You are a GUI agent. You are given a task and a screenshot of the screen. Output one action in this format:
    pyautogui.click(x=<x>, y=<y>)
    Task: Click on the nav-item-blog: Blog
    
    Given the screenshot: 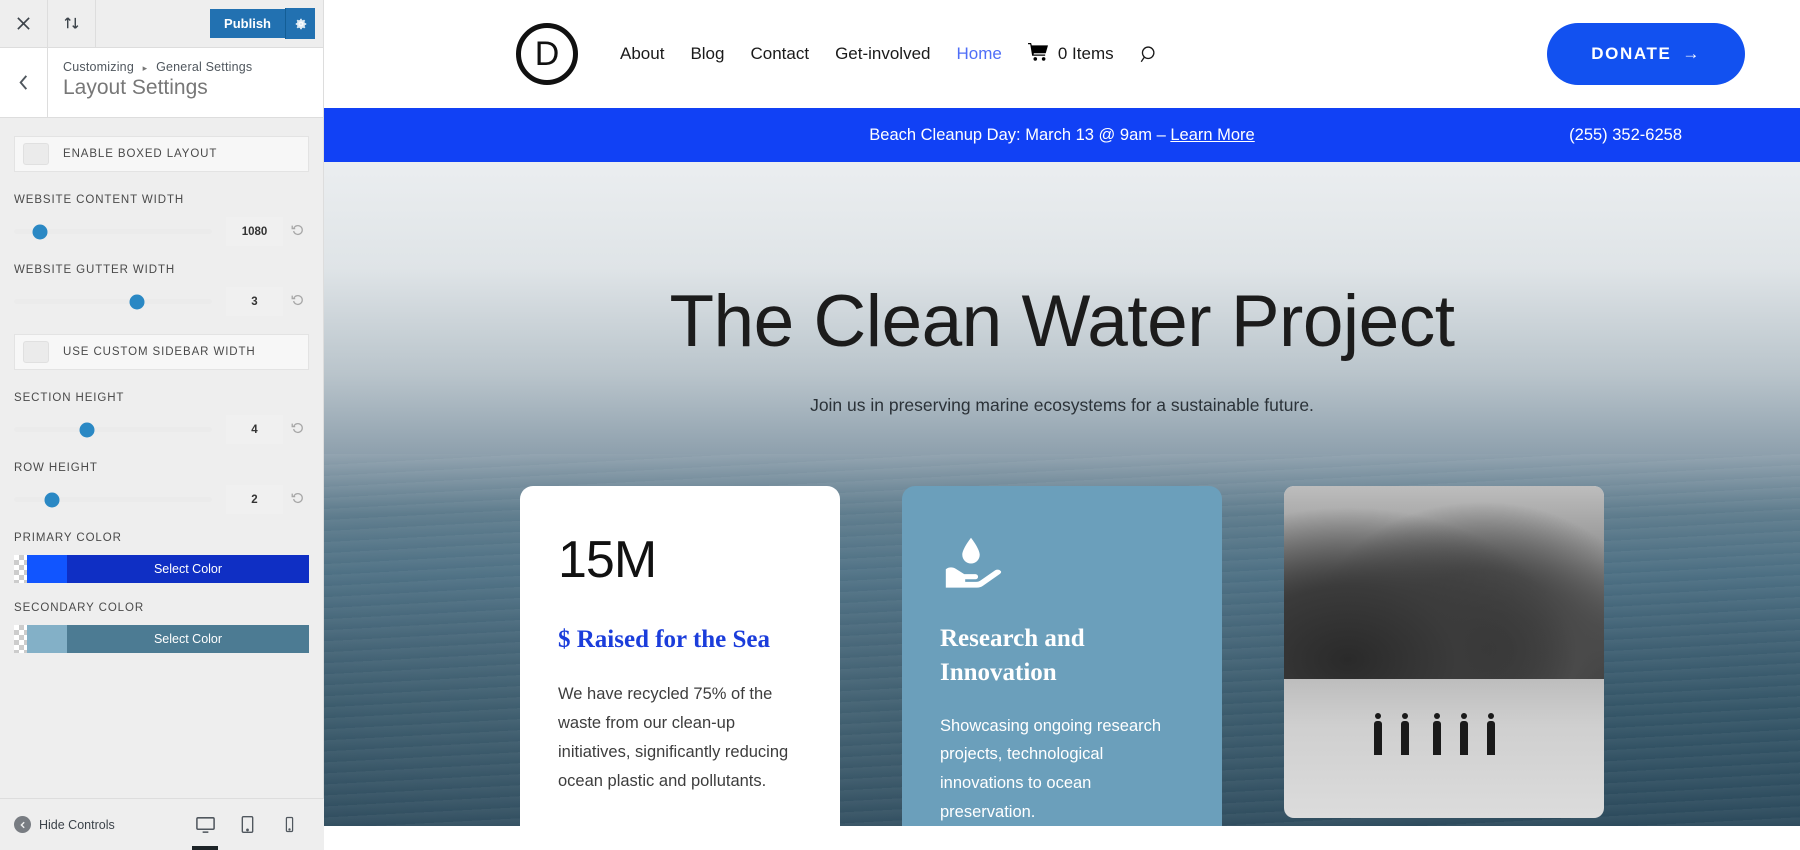 What is the action you would take?
    pyautogui.click(x=707, y=54)
    